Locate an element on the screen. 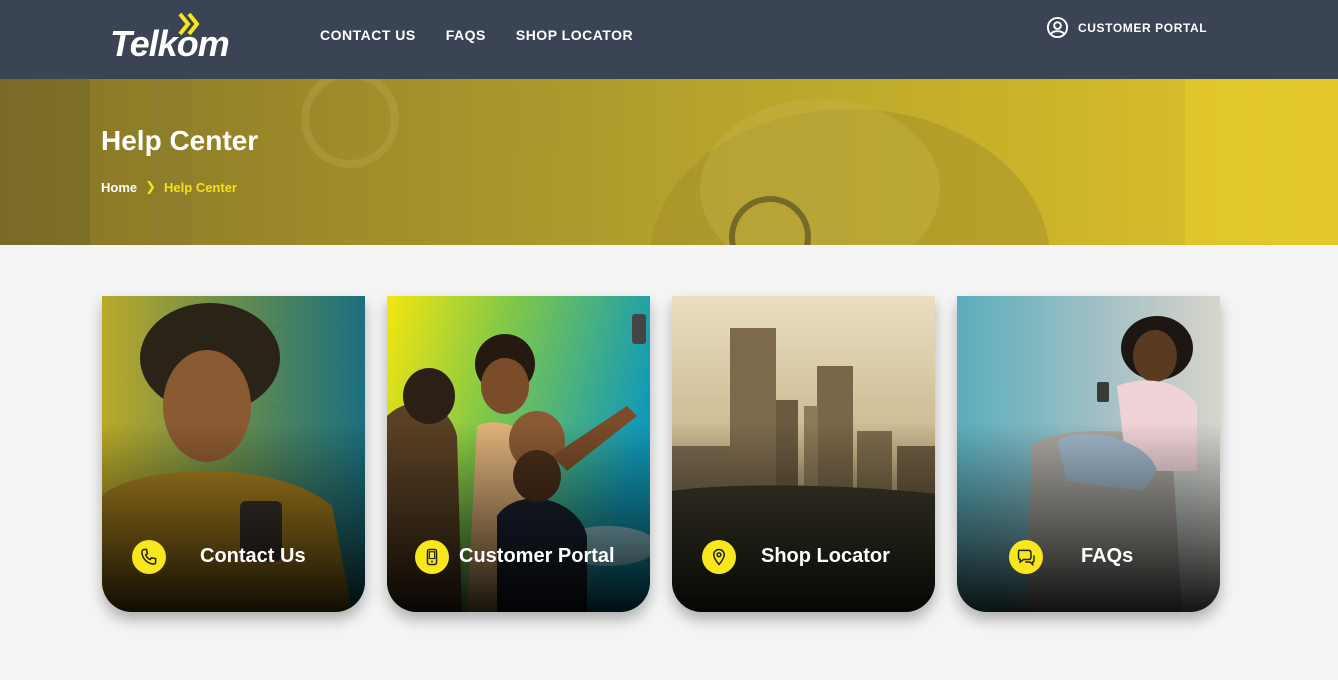 The width and height of the screenshot is (1338, 680). telkom-logo: Telkom is located at coordinates (172, 37).